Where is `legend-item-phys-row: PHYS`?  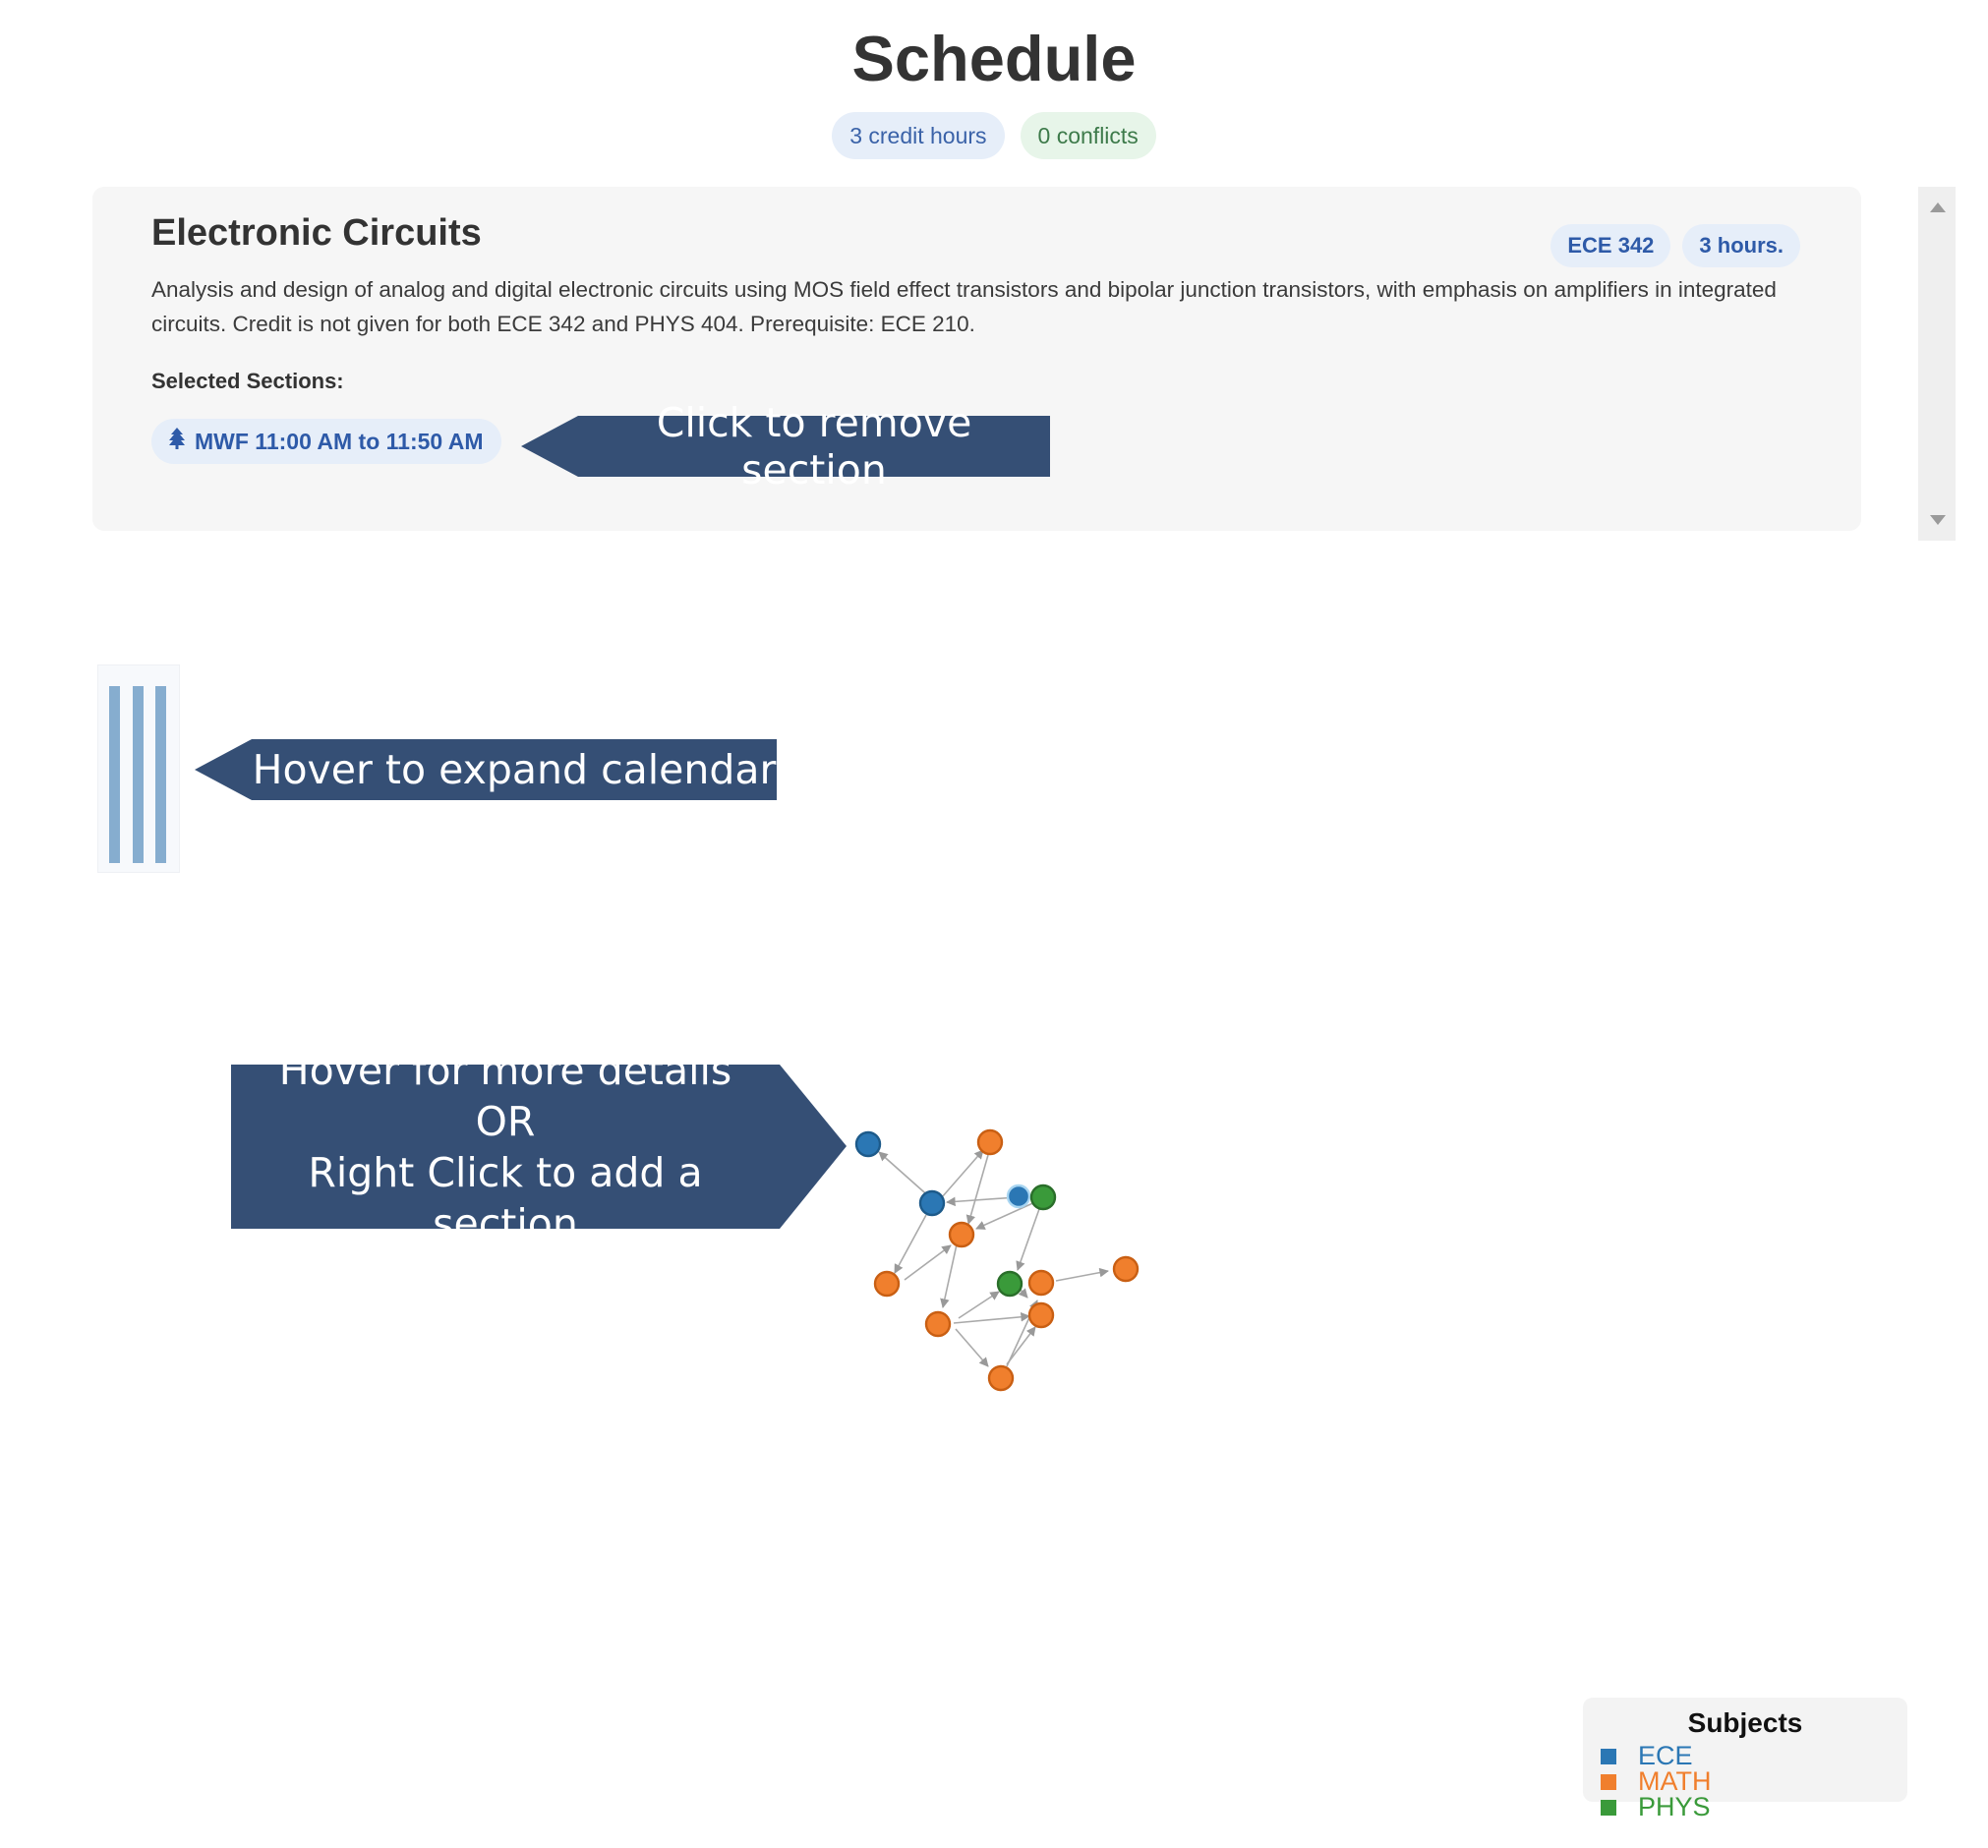
legend-item-phys-row: PHYS is located at coordinates (1656, 1807).